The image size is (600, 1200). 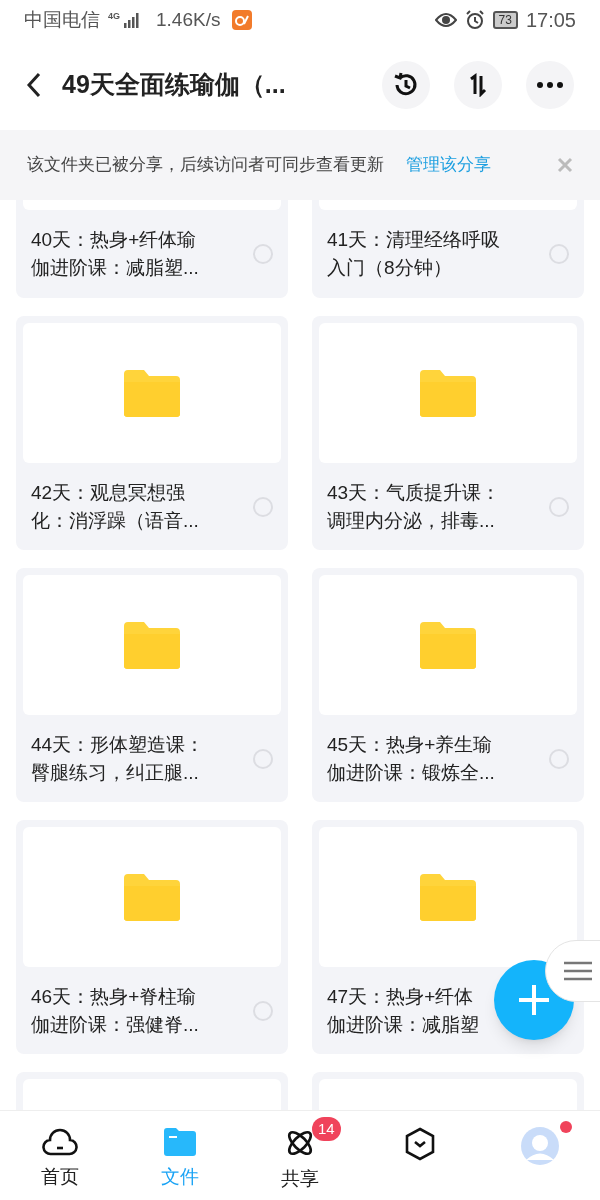 What do you see at coordinates (60, 1155) in the screenshot?
I see `nav-tab: 首页` at bounding box center [60, 1155].